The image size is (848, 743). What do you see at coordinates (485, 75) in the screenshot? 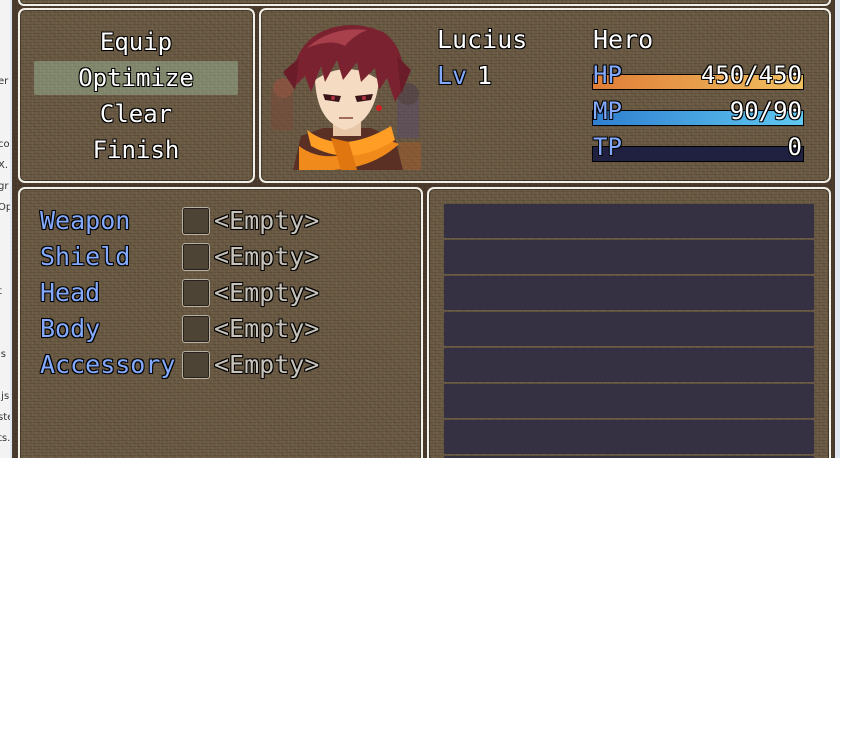
I see `level-value: 1` at bounding box center [485, 75].